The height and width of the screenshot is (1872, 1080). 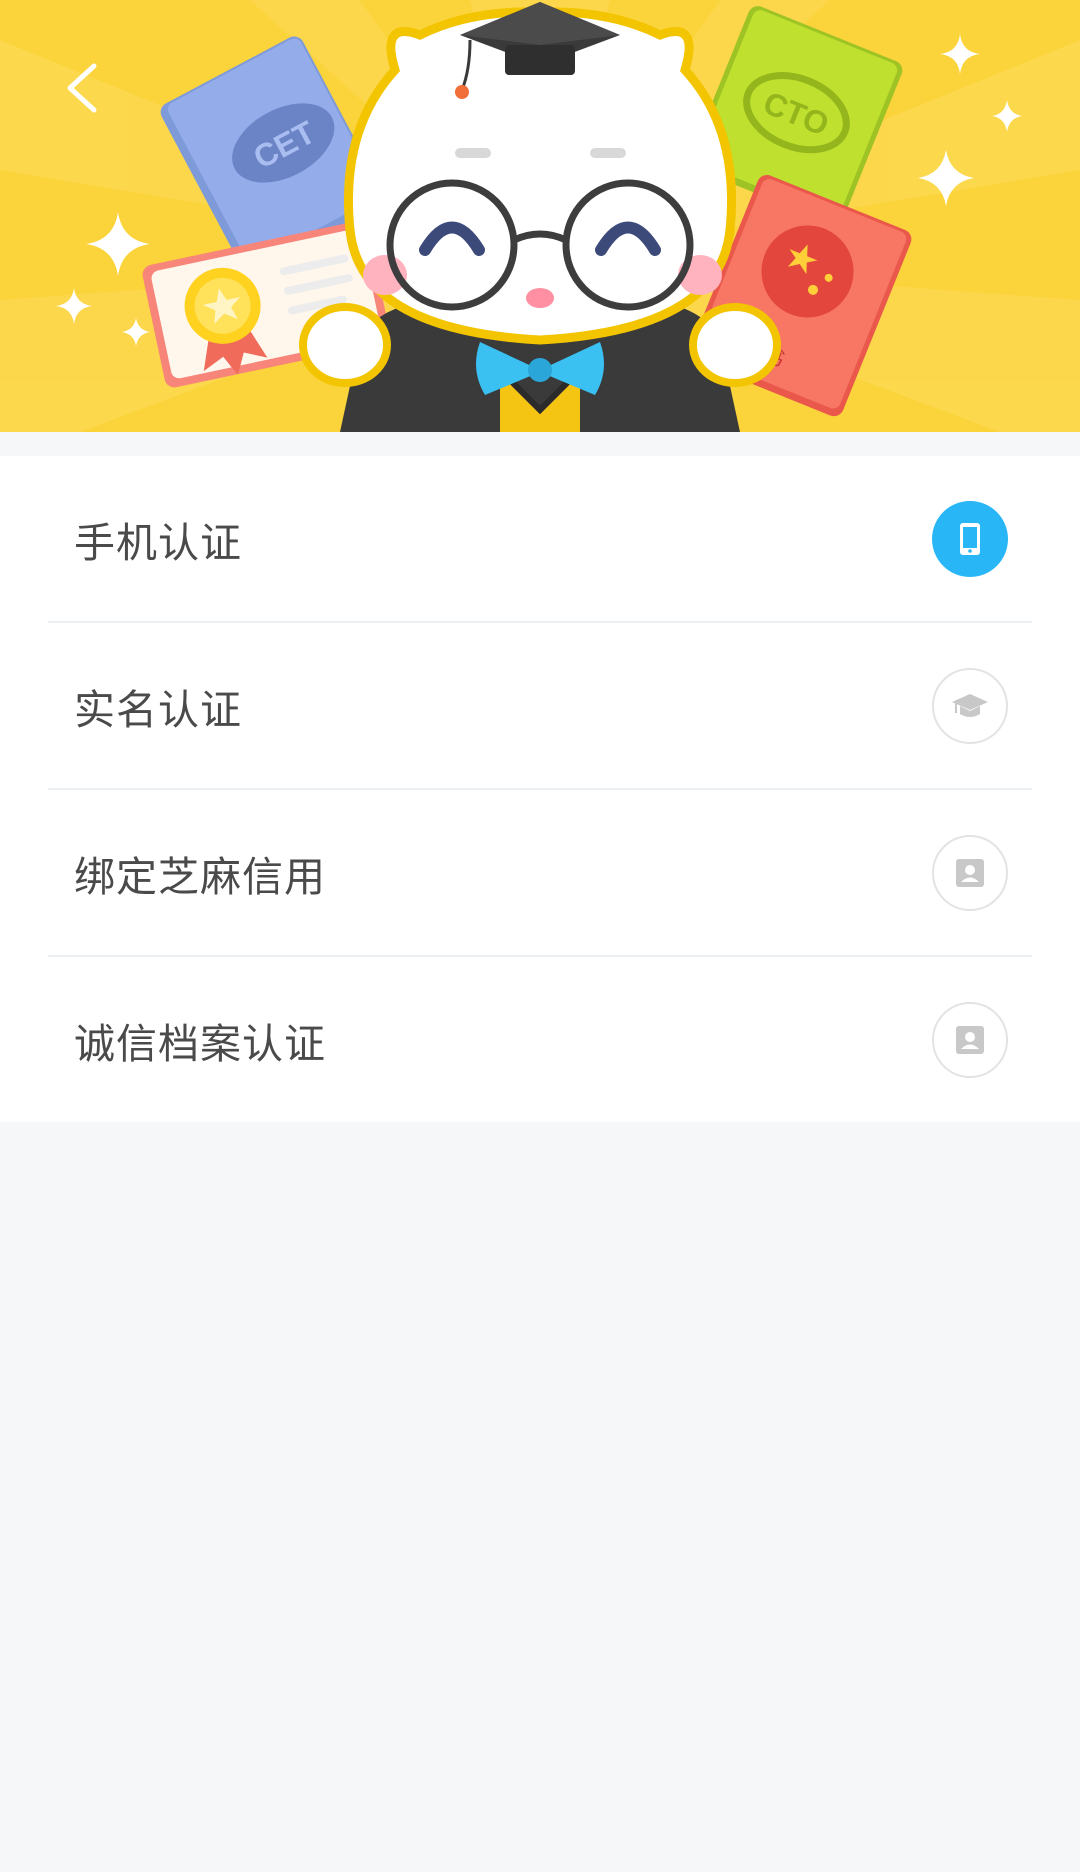 I want to click on back-button, so click(x=85, y=87).